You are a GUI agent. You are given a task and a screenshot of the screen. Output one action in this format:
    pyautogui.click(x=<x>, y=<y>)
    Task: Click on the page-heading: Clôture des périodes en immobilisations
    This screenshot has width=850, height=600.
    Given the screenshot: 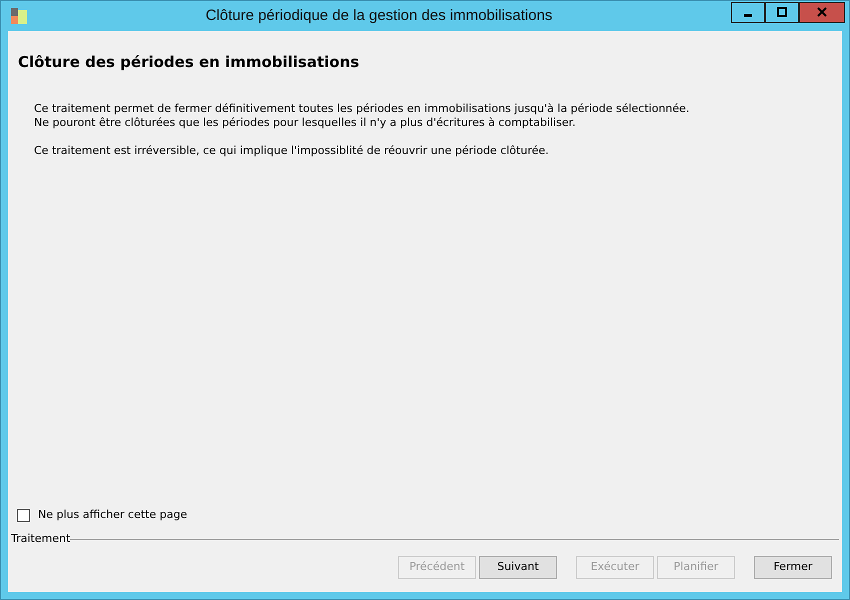 What is the action you would take?
    pyautogui.click(x=189, y=62)
    